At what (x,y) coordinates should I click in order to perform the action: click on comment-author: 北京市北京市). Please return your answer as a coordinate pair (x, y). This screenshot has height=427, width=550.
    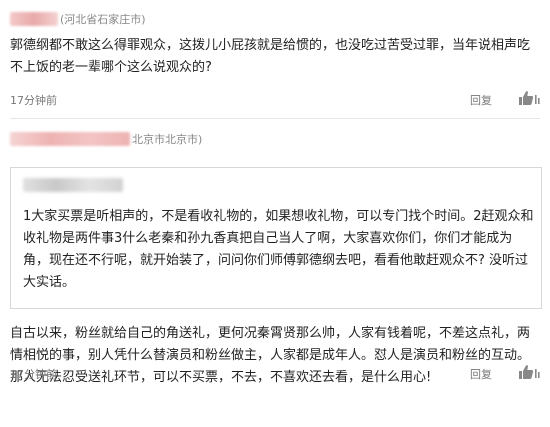
    Looking at the image, I should click on (106, 139).